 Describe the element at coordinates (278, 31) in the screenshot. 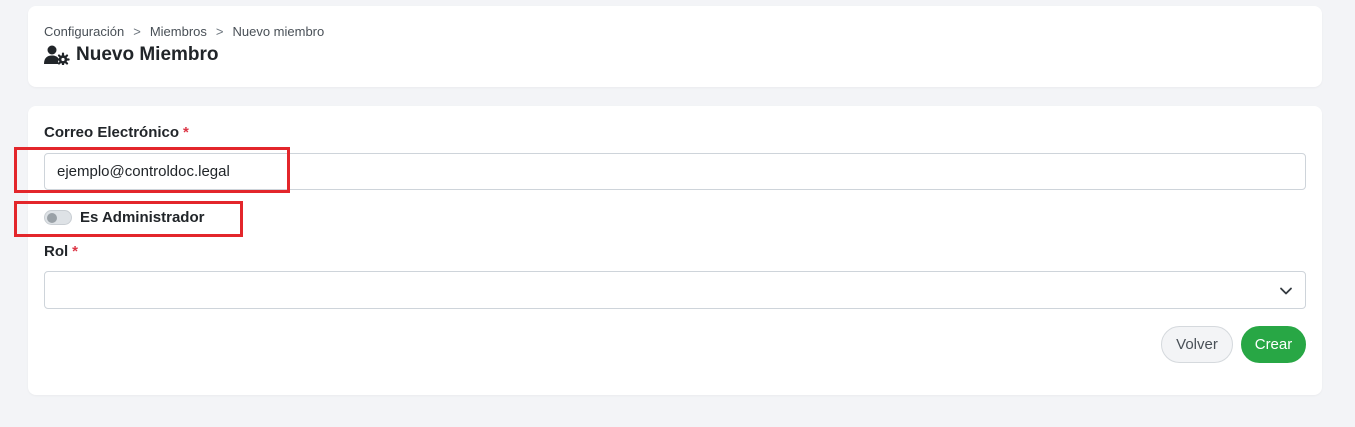

I see `breadcrumb-item-nuevo-miembro: Nuevo miembro` at that location.